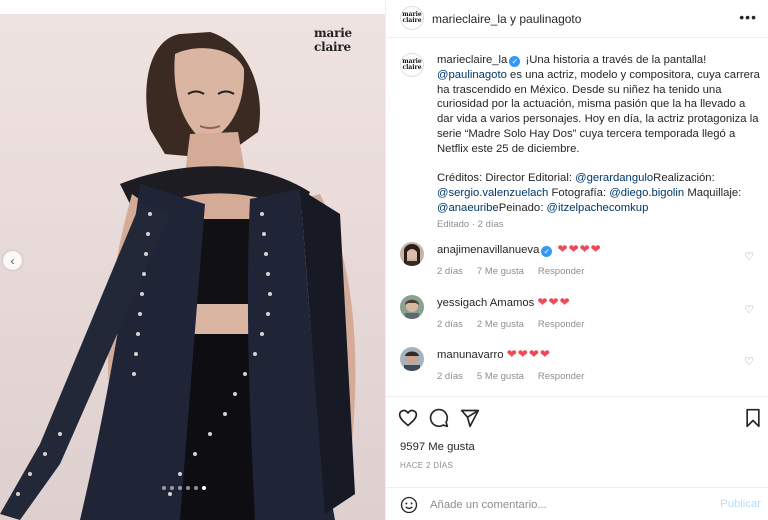 This screenshot has height=520, width=768. What do you see at coordinates (500, 271) in the screenshot?
I see `comment-likes: 7 Me gusta` at bounding box center [500, 271].